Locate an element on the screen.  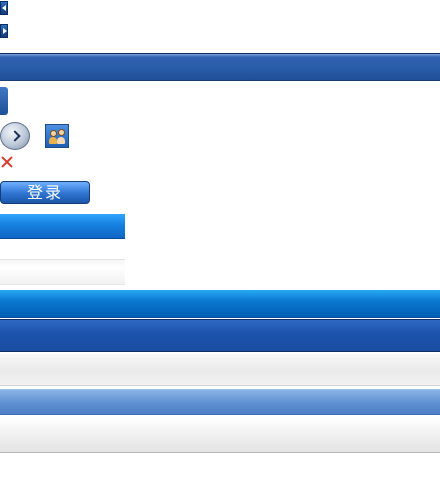
users-icon is located at coordinates (57, 136).